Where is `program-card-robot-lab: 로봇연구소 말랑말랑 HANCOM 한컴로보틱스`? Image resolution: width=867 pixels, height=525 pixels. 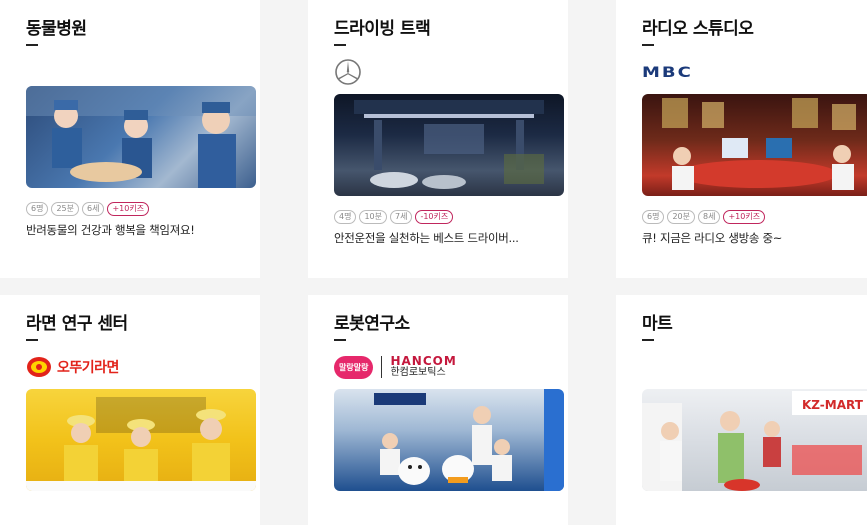 program-card-robot-lab: 로봇연구소 말랑말랑 HANCOM 한컴로보틱스 is located at coordinates (438, 410).